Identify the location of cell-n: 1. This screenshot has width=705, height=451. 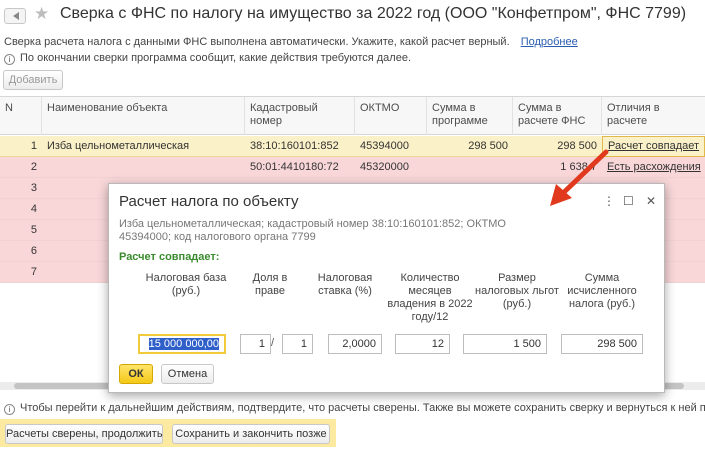
(33, 146).